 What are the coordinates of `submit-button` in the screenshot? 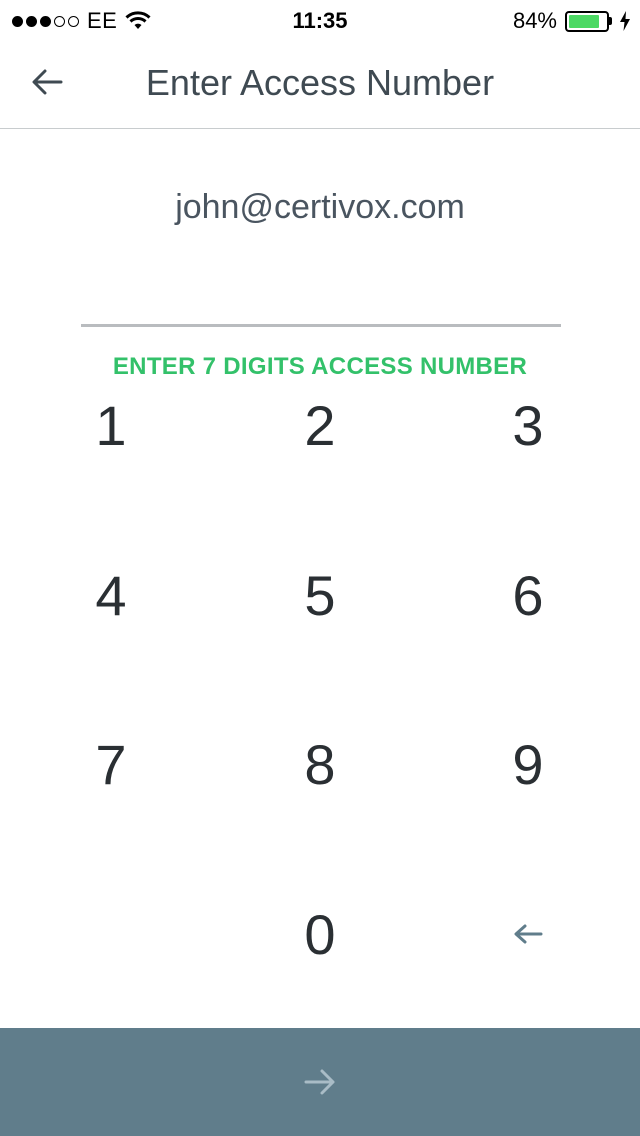 It's located at (320, 1082).